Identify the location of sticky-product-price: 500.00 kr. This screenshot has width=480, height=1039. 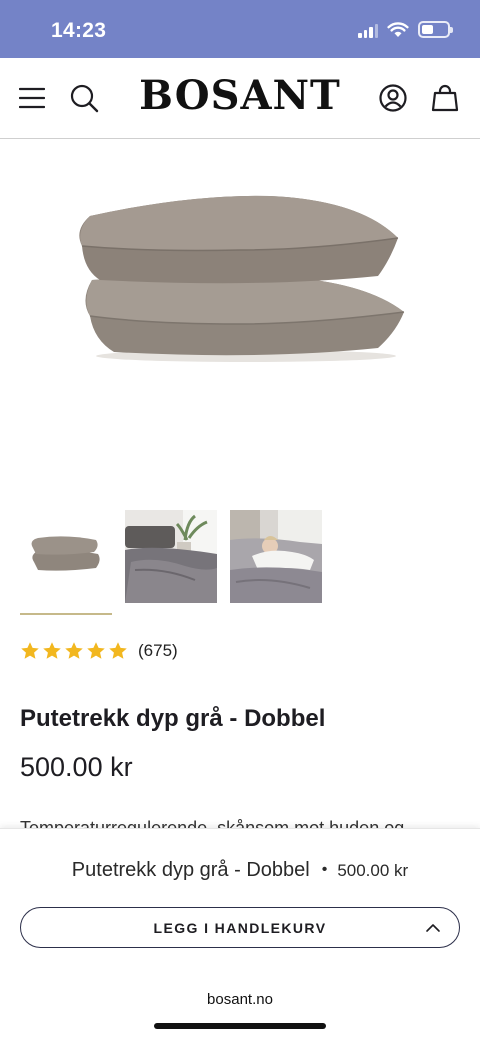
(373, 870).